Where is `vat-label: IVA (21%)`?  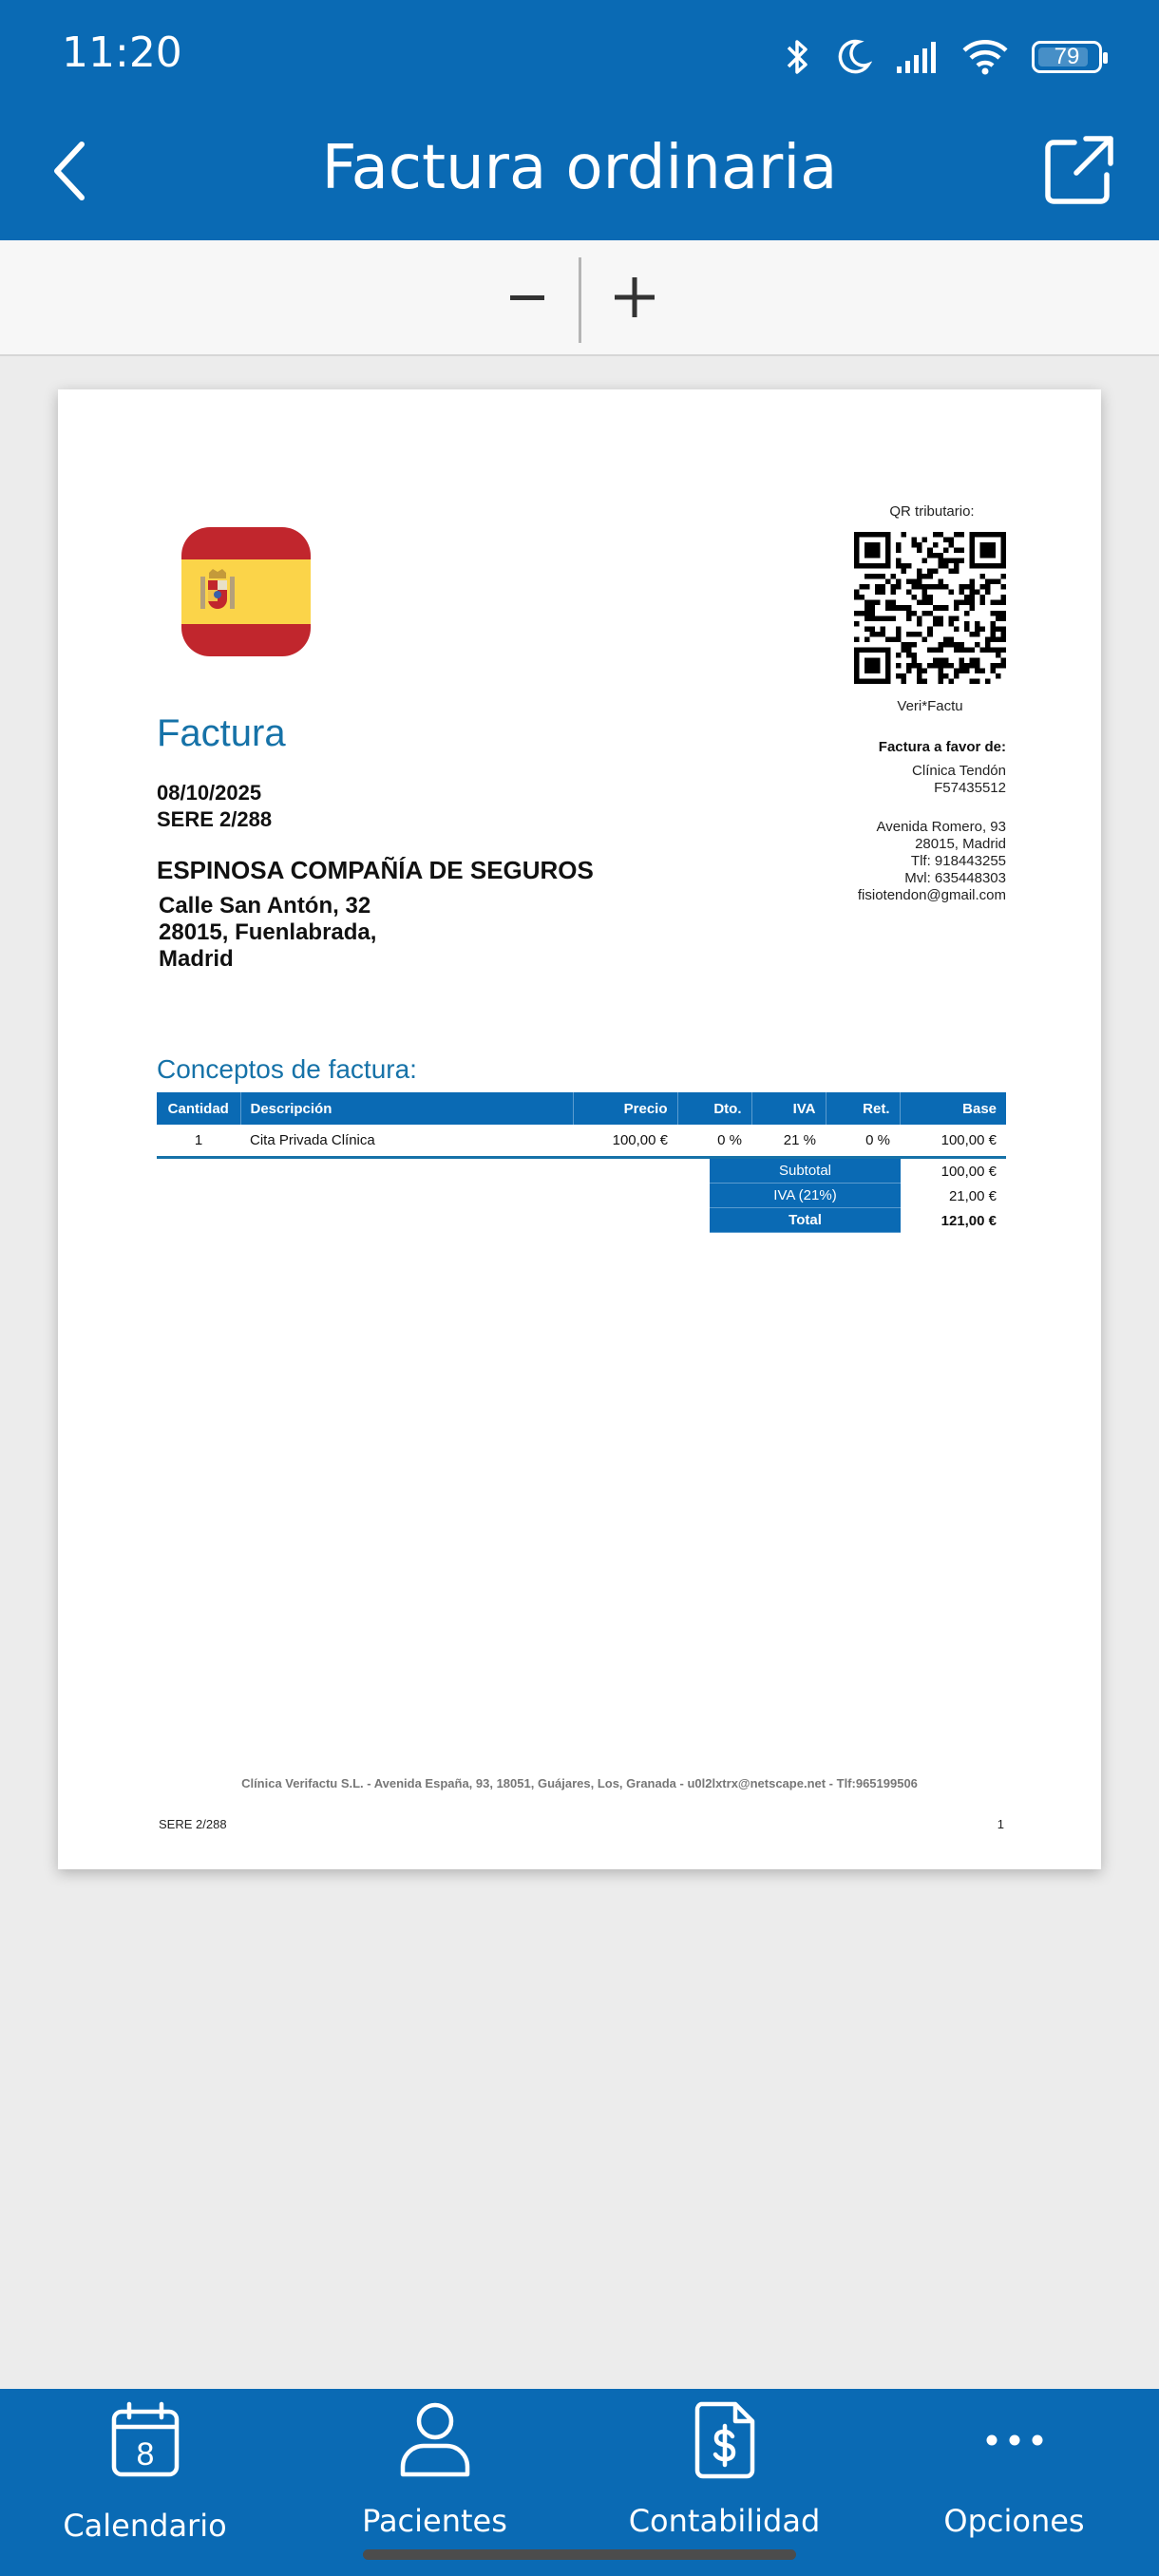
vat-label: IVA (21%) is located at coordinates (805, 1196).